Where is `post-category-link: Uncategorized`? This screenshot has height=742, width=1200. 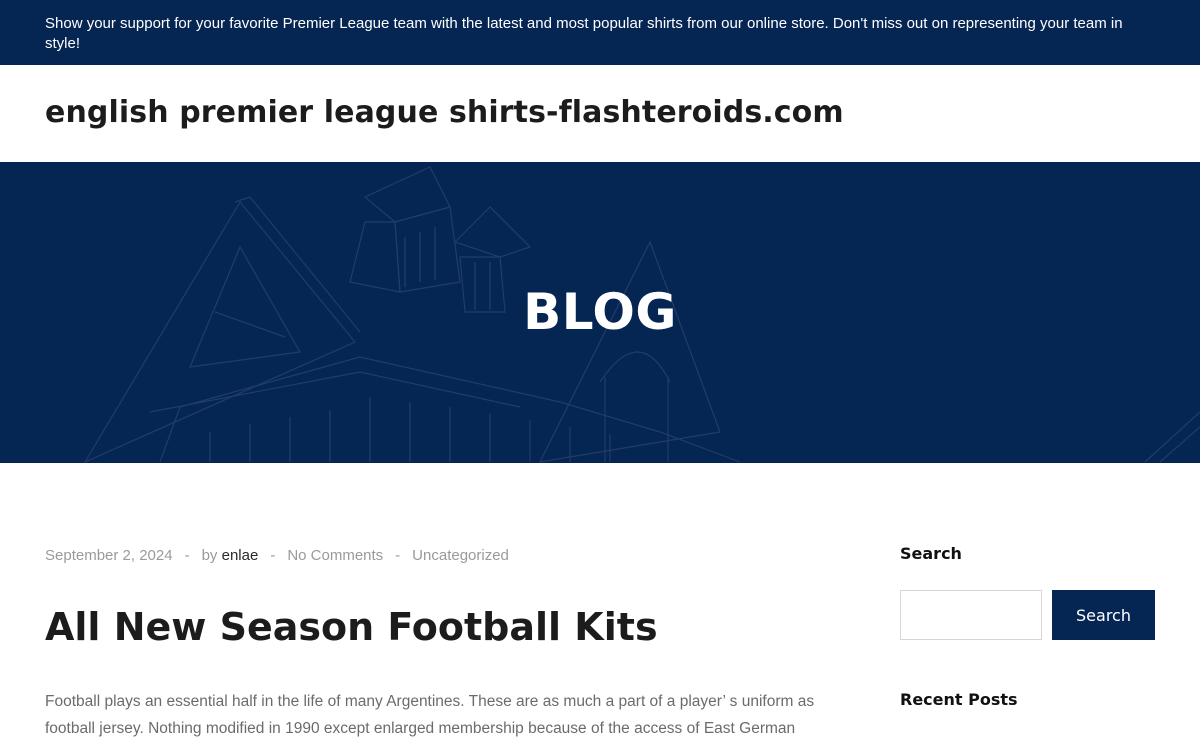 post-category-link: Uncategorized is located at coordinates (460, 555).